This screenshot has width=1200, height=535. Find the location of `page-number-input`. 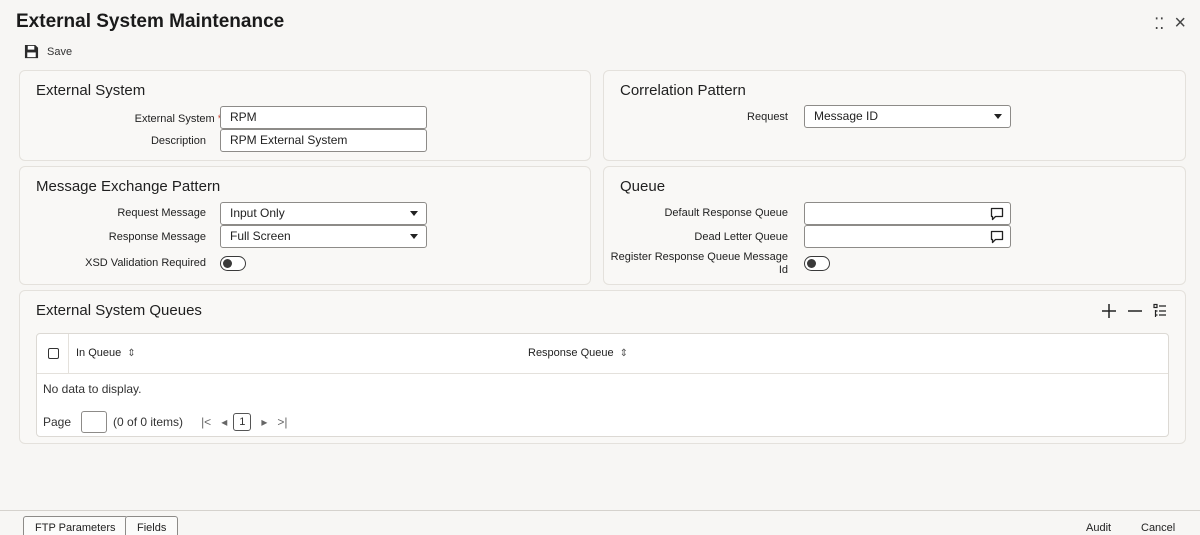

page-number-input is located at coordinates (94, 422).